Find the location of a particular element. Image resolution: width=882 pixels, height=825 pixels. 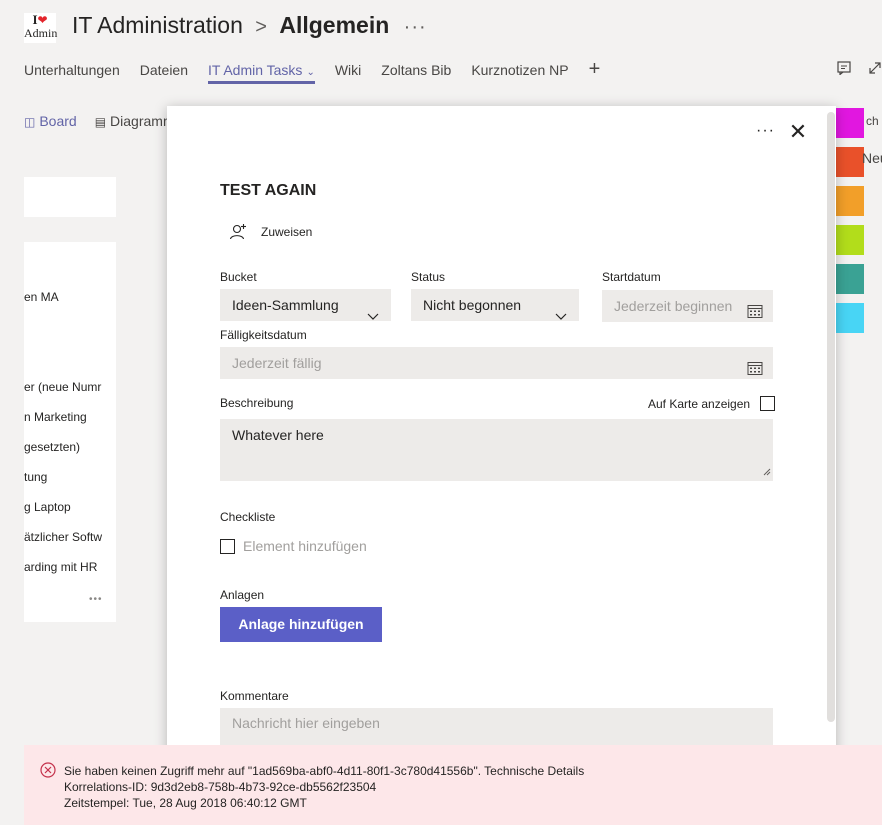

task-title: TEST AGAIN is located at coordinates (268, 191).